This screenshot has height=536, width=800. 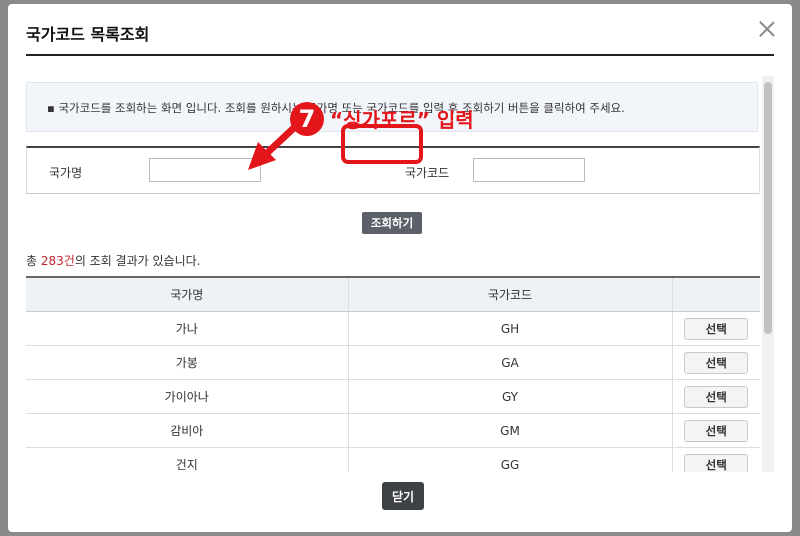 I want to click on country-name-cell: 건지, so click(x=187, y=459).